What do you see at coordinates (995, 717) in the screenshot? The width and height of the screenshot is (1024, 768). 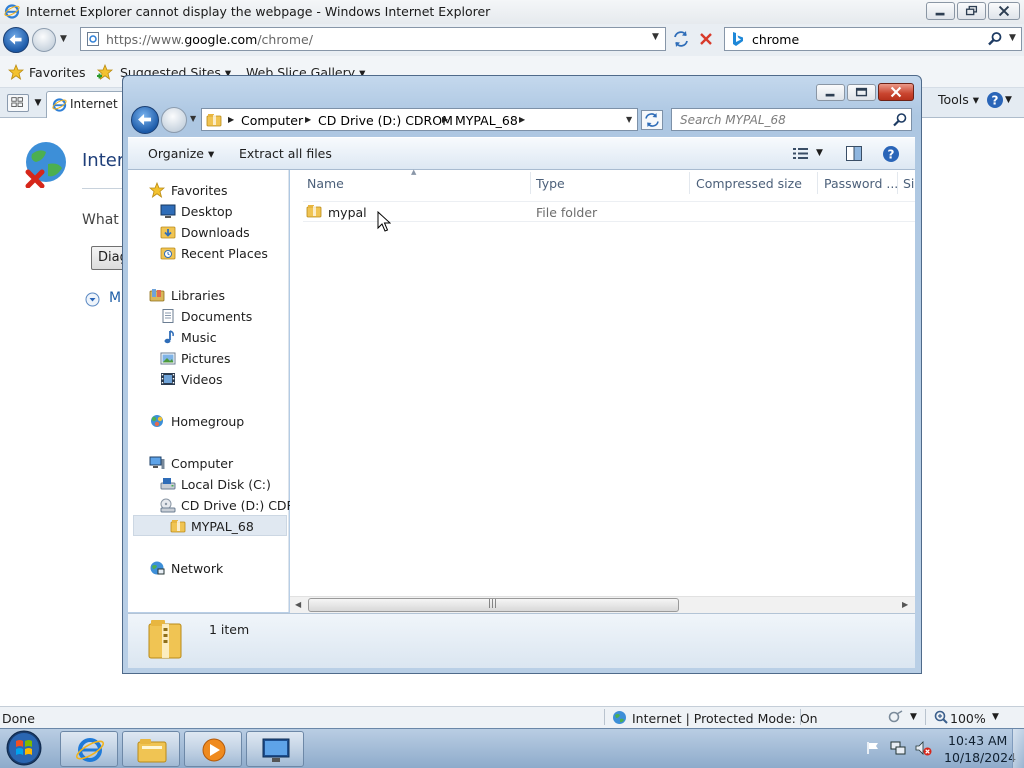 I see `zoom-dropdown-icon: ▼` at bounding box center [995, 717].